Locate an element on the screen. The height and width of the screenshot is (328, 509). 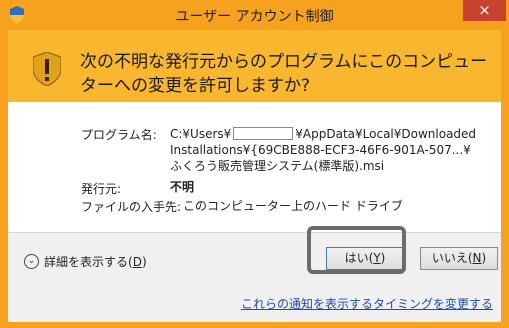
yes-button-highlight is located at coordinates (356, 250).